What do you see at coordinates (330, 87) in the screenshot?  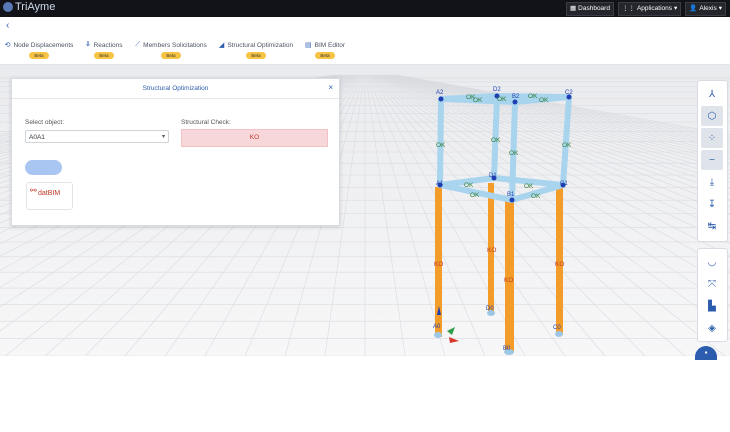 I see `close-icon: ×` at bounding box center [330, 87].